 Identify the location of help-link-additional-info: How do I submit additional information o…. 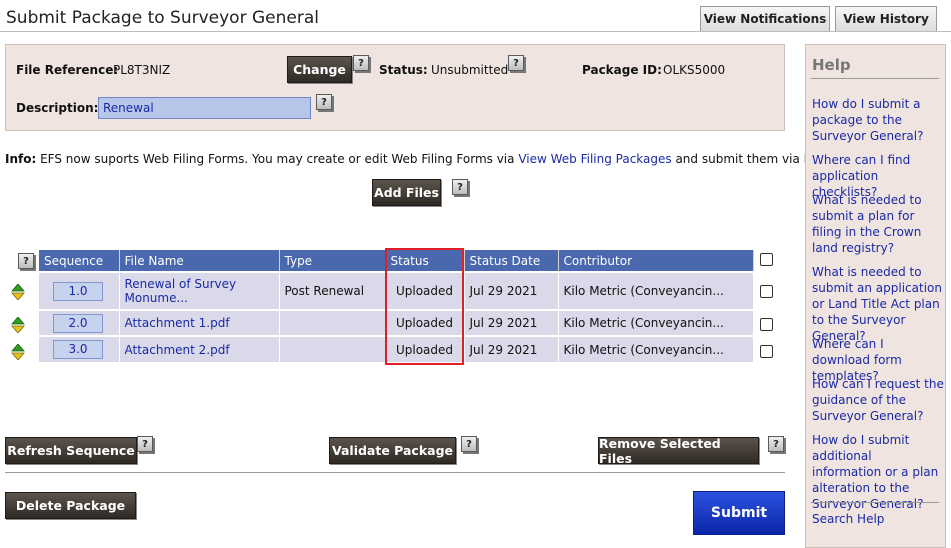
(878, 472).